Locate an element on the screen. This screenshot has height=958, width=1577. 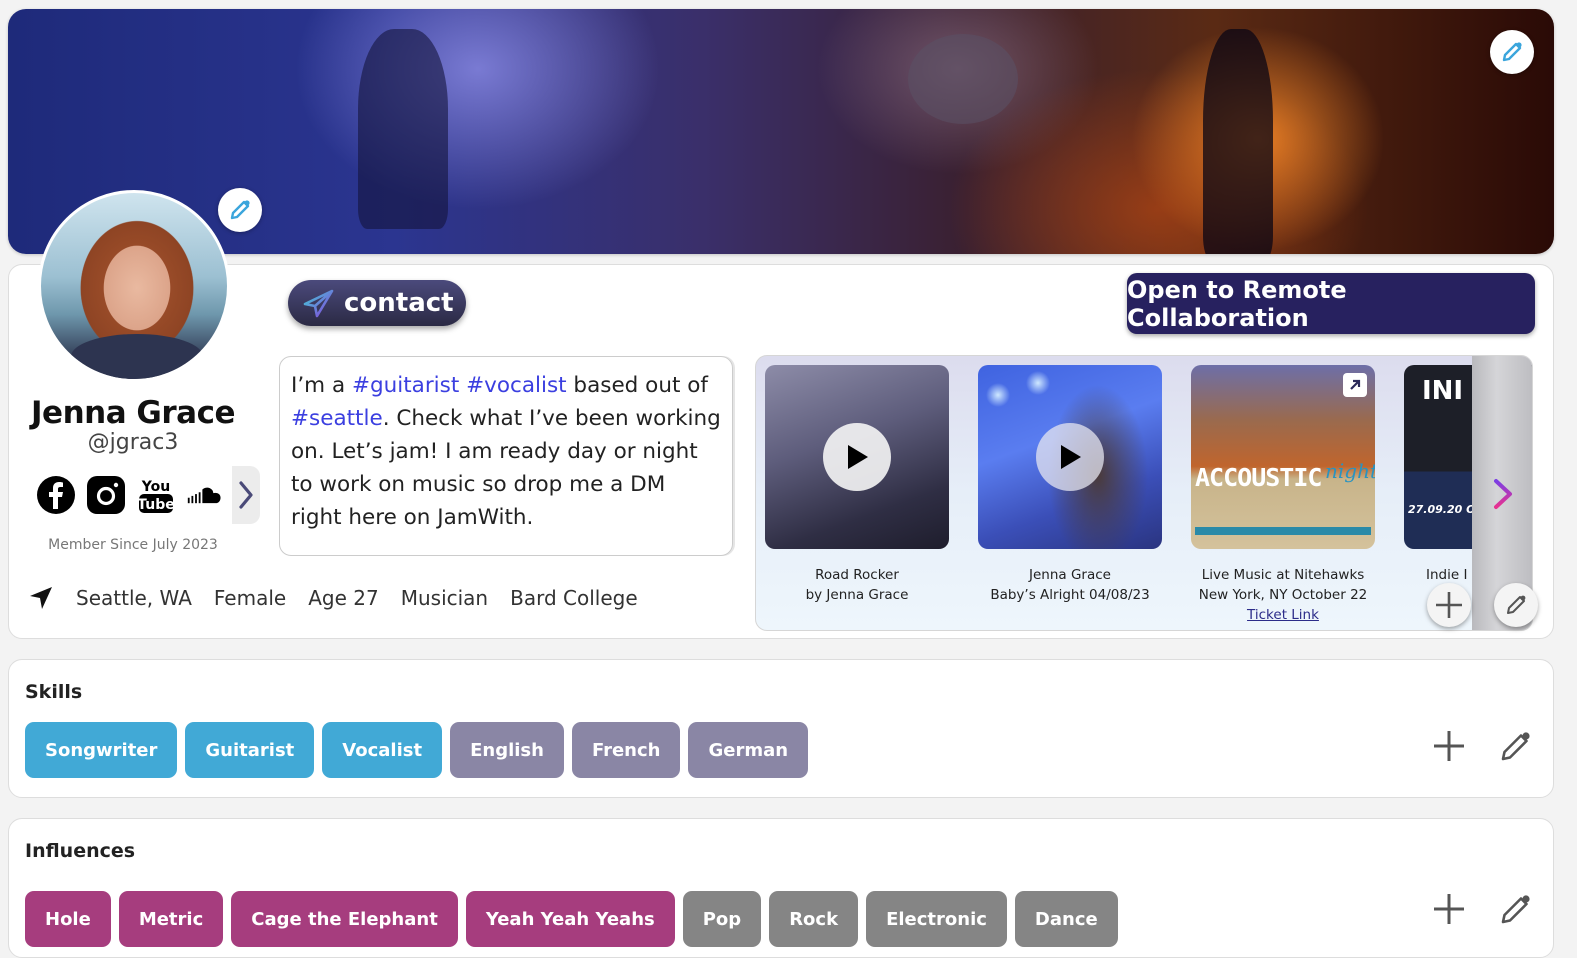
media-item: Road Rocker by Jenna Grace is located at coordinates (857, 485).